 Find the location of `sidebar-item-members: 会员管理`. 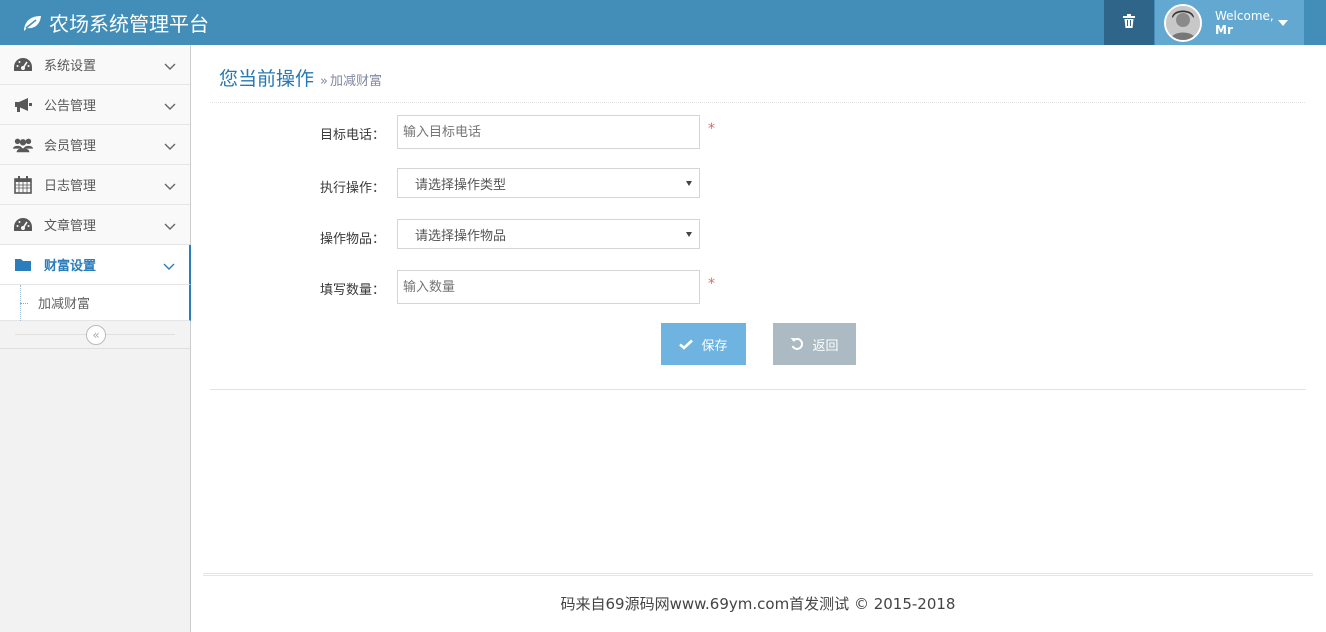

sidebar-item-members: 会员管理 is located at coordinates (95, 145).